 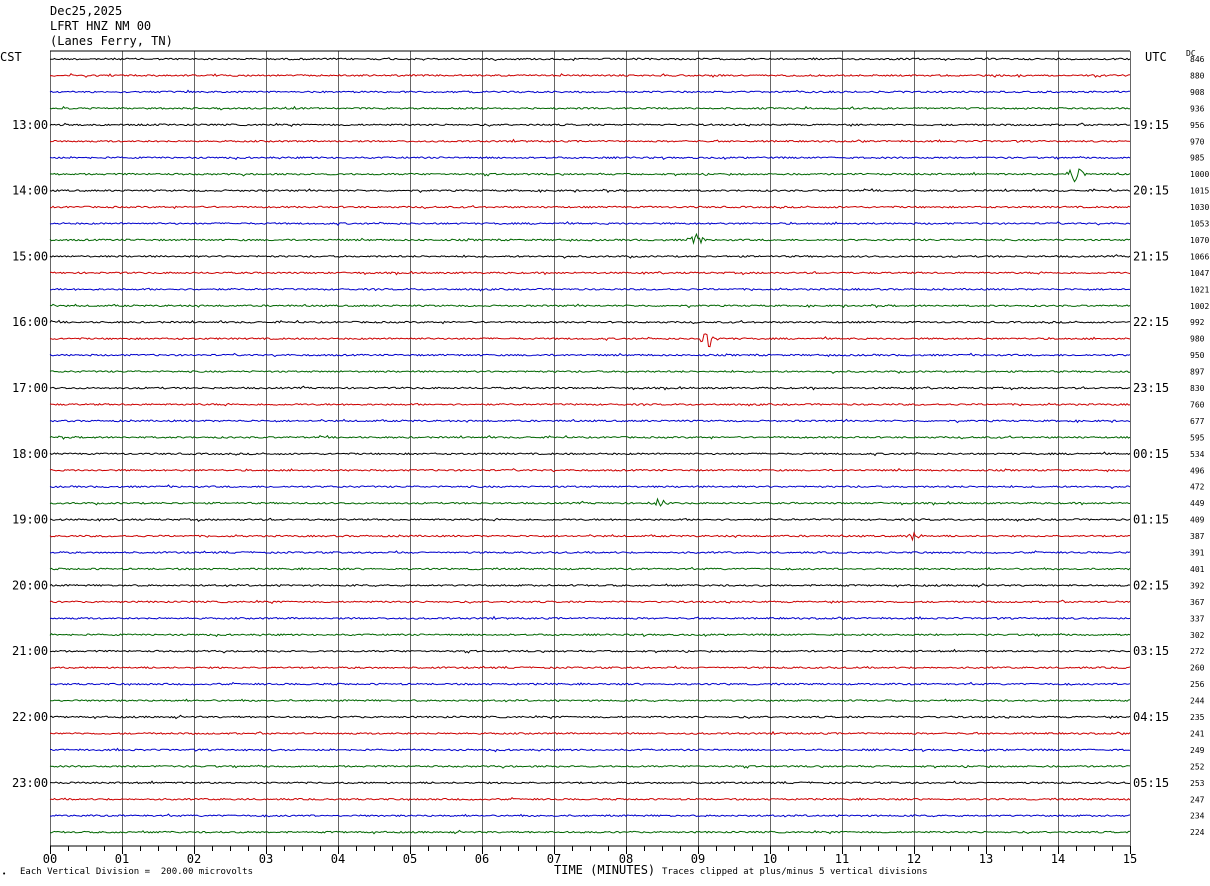 What do you see at coordinates (122, 859) in the screenshot?
I see `x-tick-label: 01` at bounding box center [122, 859].